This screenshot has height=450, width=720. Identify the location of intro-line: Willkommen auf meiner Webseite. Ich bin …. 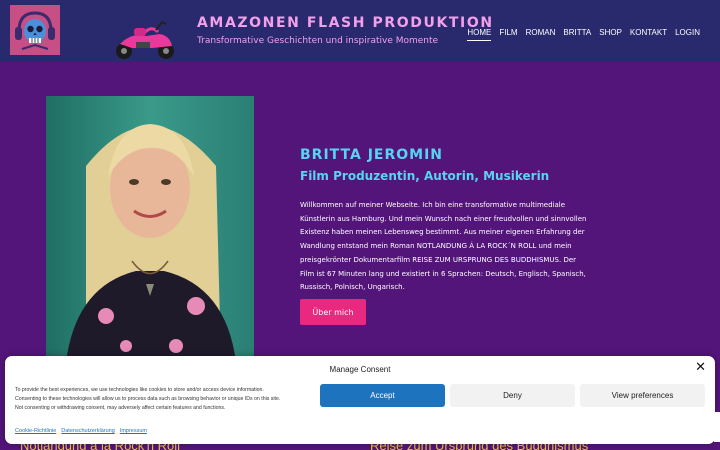
(433, 205).